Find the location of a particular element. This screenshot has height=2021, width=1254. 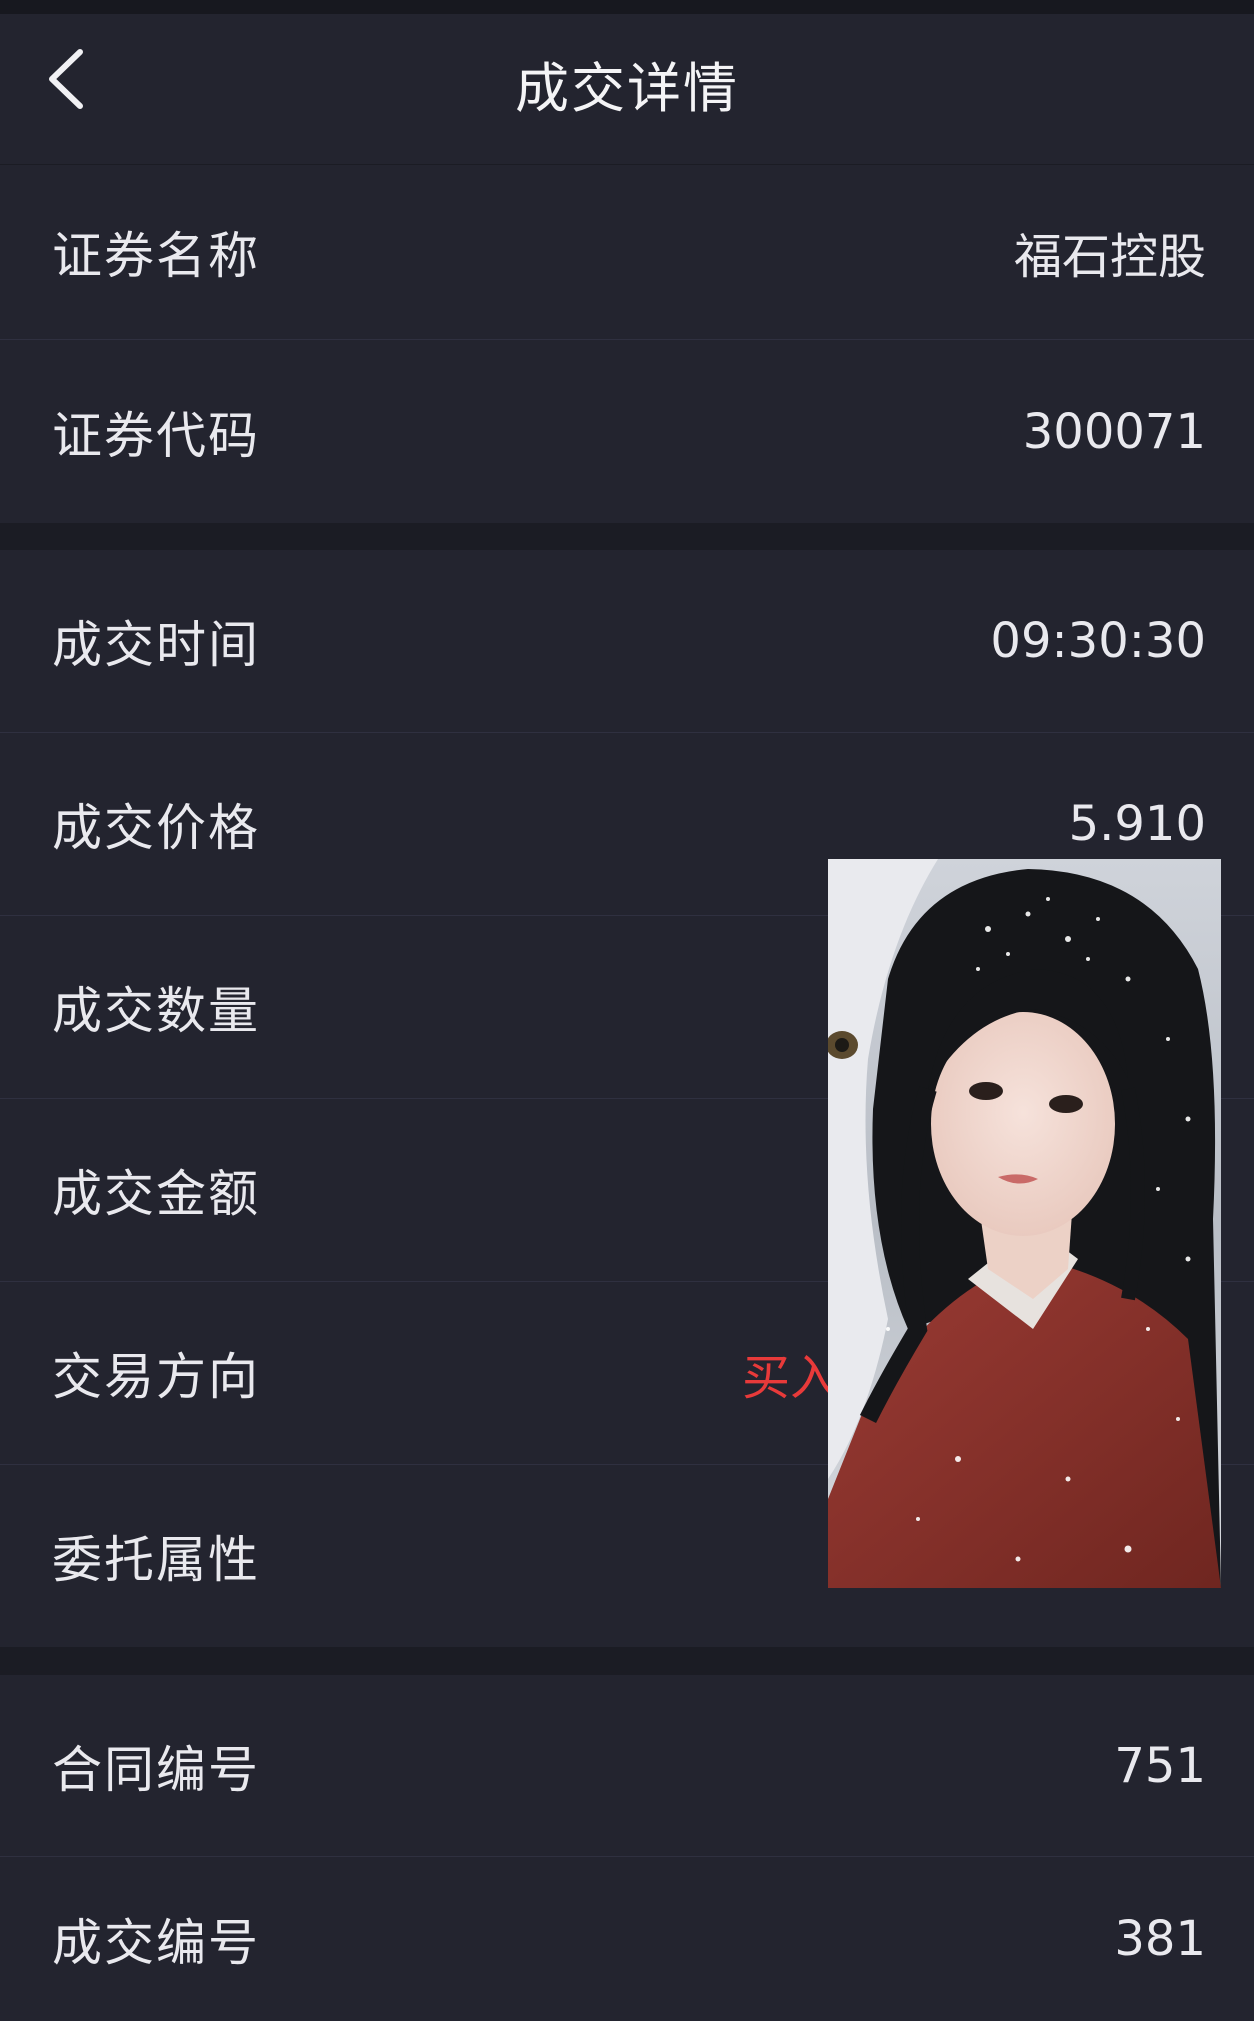

row-value: 福石控股 is located at coordinates (1109, 257).